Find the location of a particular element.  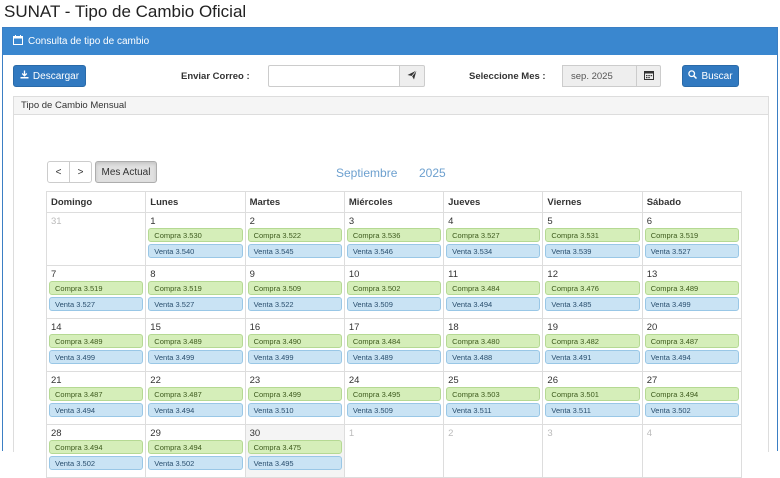

calendar-day-cell: 4 is located at coordinates (692, 451).